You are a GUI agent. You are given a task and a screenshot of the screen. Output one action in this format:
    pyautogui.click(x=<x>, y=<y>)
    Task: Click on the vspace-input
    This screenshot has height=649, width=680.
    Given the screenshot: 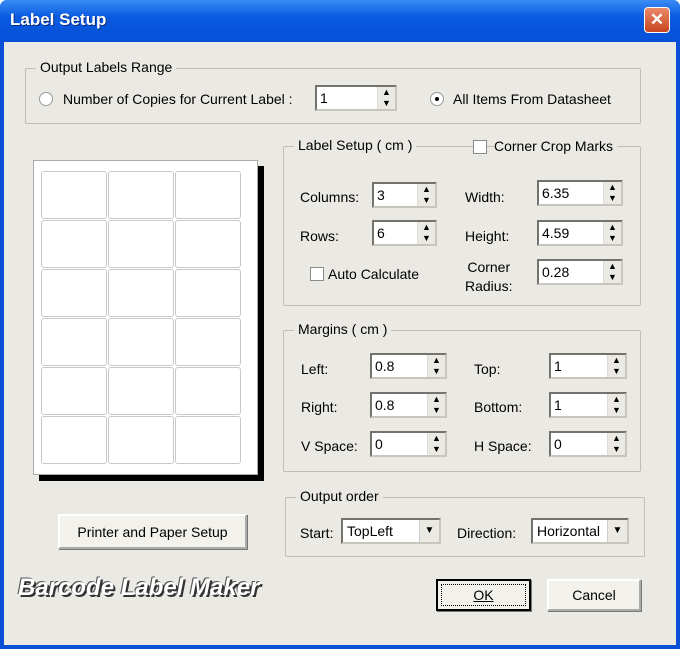 What is the action you would take?
    pyautogui.click(x=399, y=444)
    